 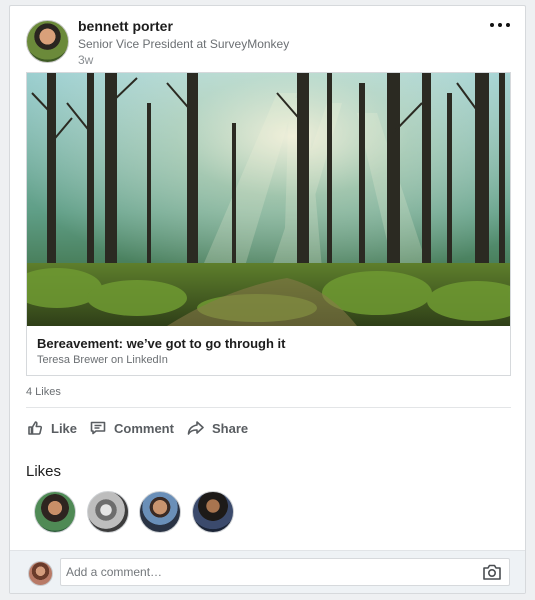 What do you see at coordinates (285, 572) in the screenshot?
I see `comment-input` at bounding box center [285, 572].